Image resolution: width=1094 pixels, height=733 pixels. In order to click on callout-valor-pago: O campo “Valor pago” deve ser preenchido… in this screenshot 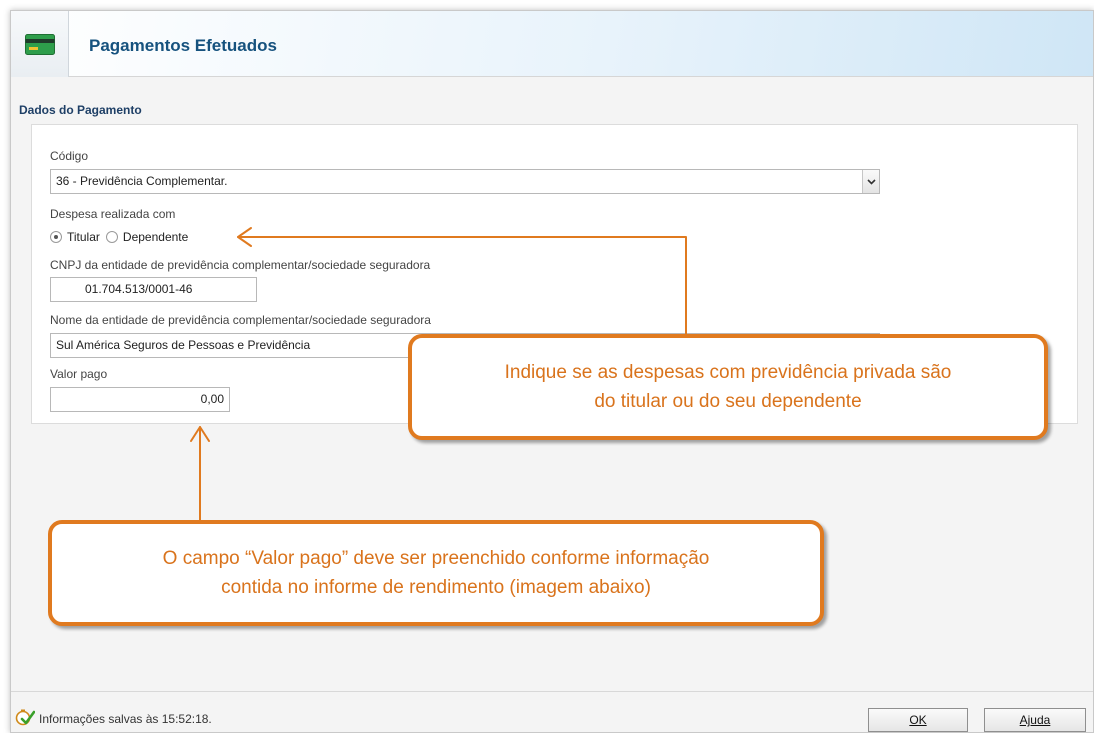, I will do `click(436, 573)`.